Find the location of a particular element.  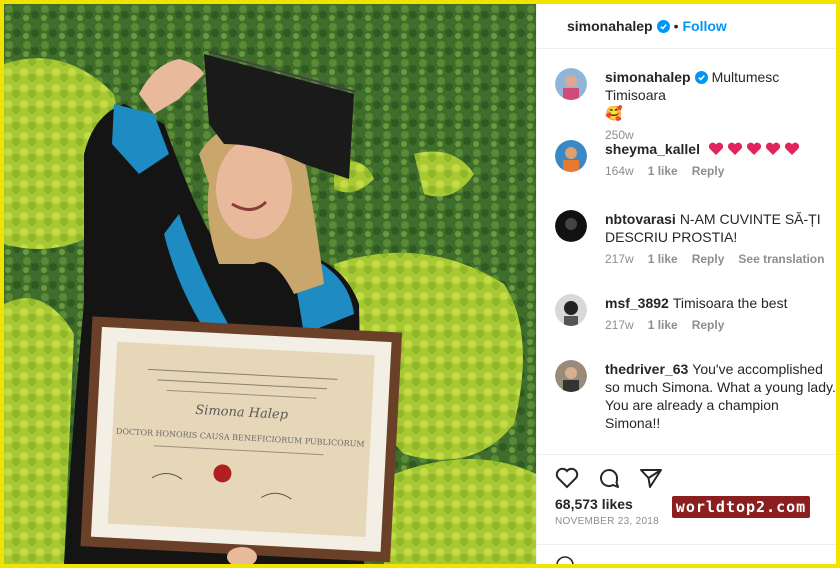

comment-username: thedriver_63 is located at coordinates (646, 369).